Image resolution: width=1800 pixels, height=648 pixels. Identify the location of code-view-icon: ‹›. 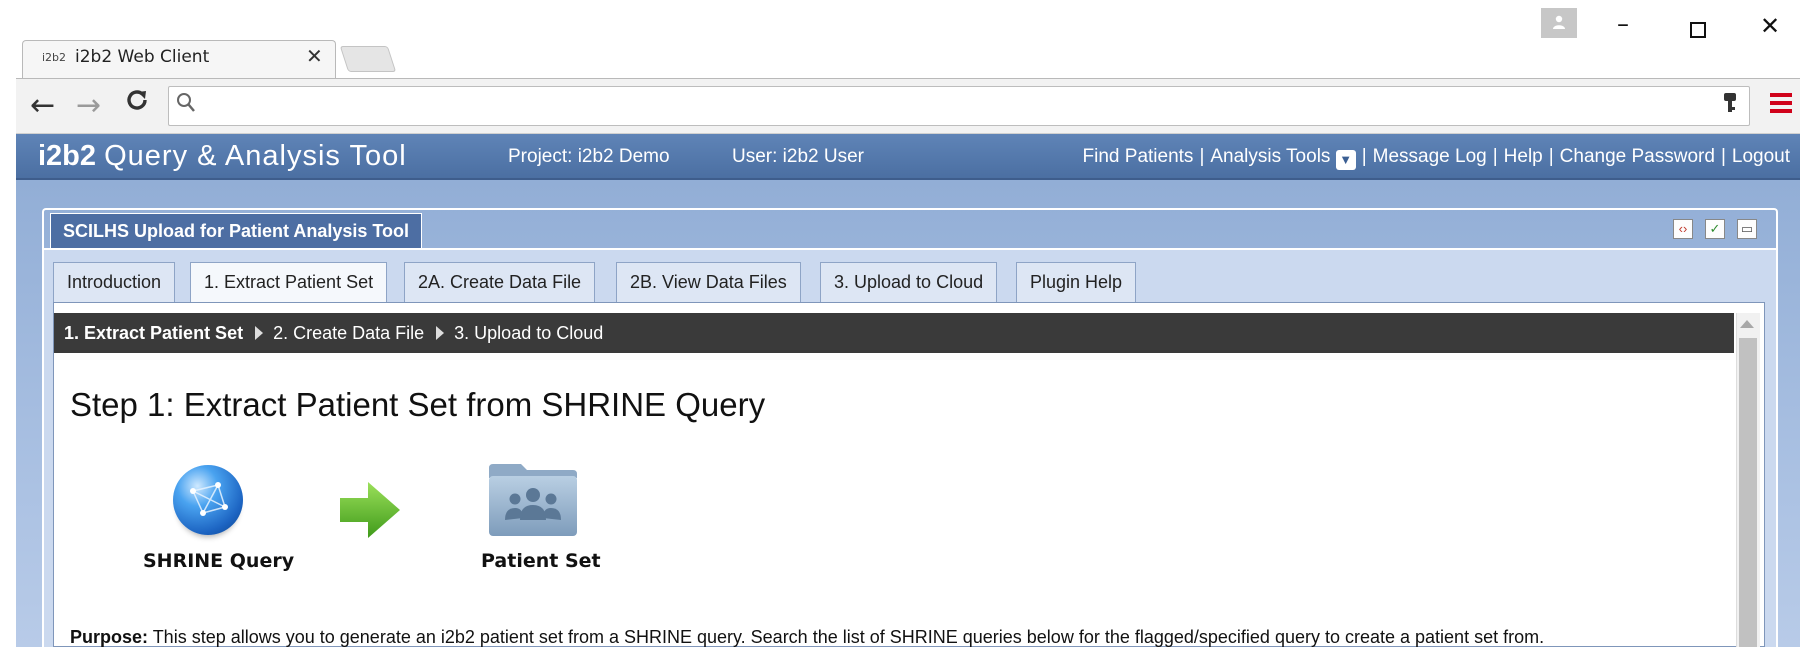
(1683, 229).